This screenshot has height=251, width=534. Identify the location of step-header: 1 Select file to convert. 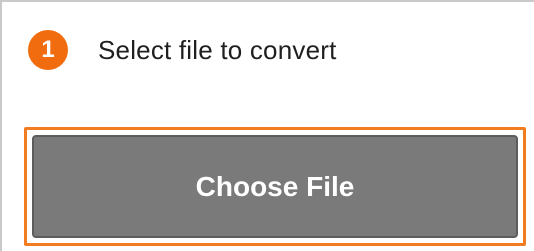
(182, 50).